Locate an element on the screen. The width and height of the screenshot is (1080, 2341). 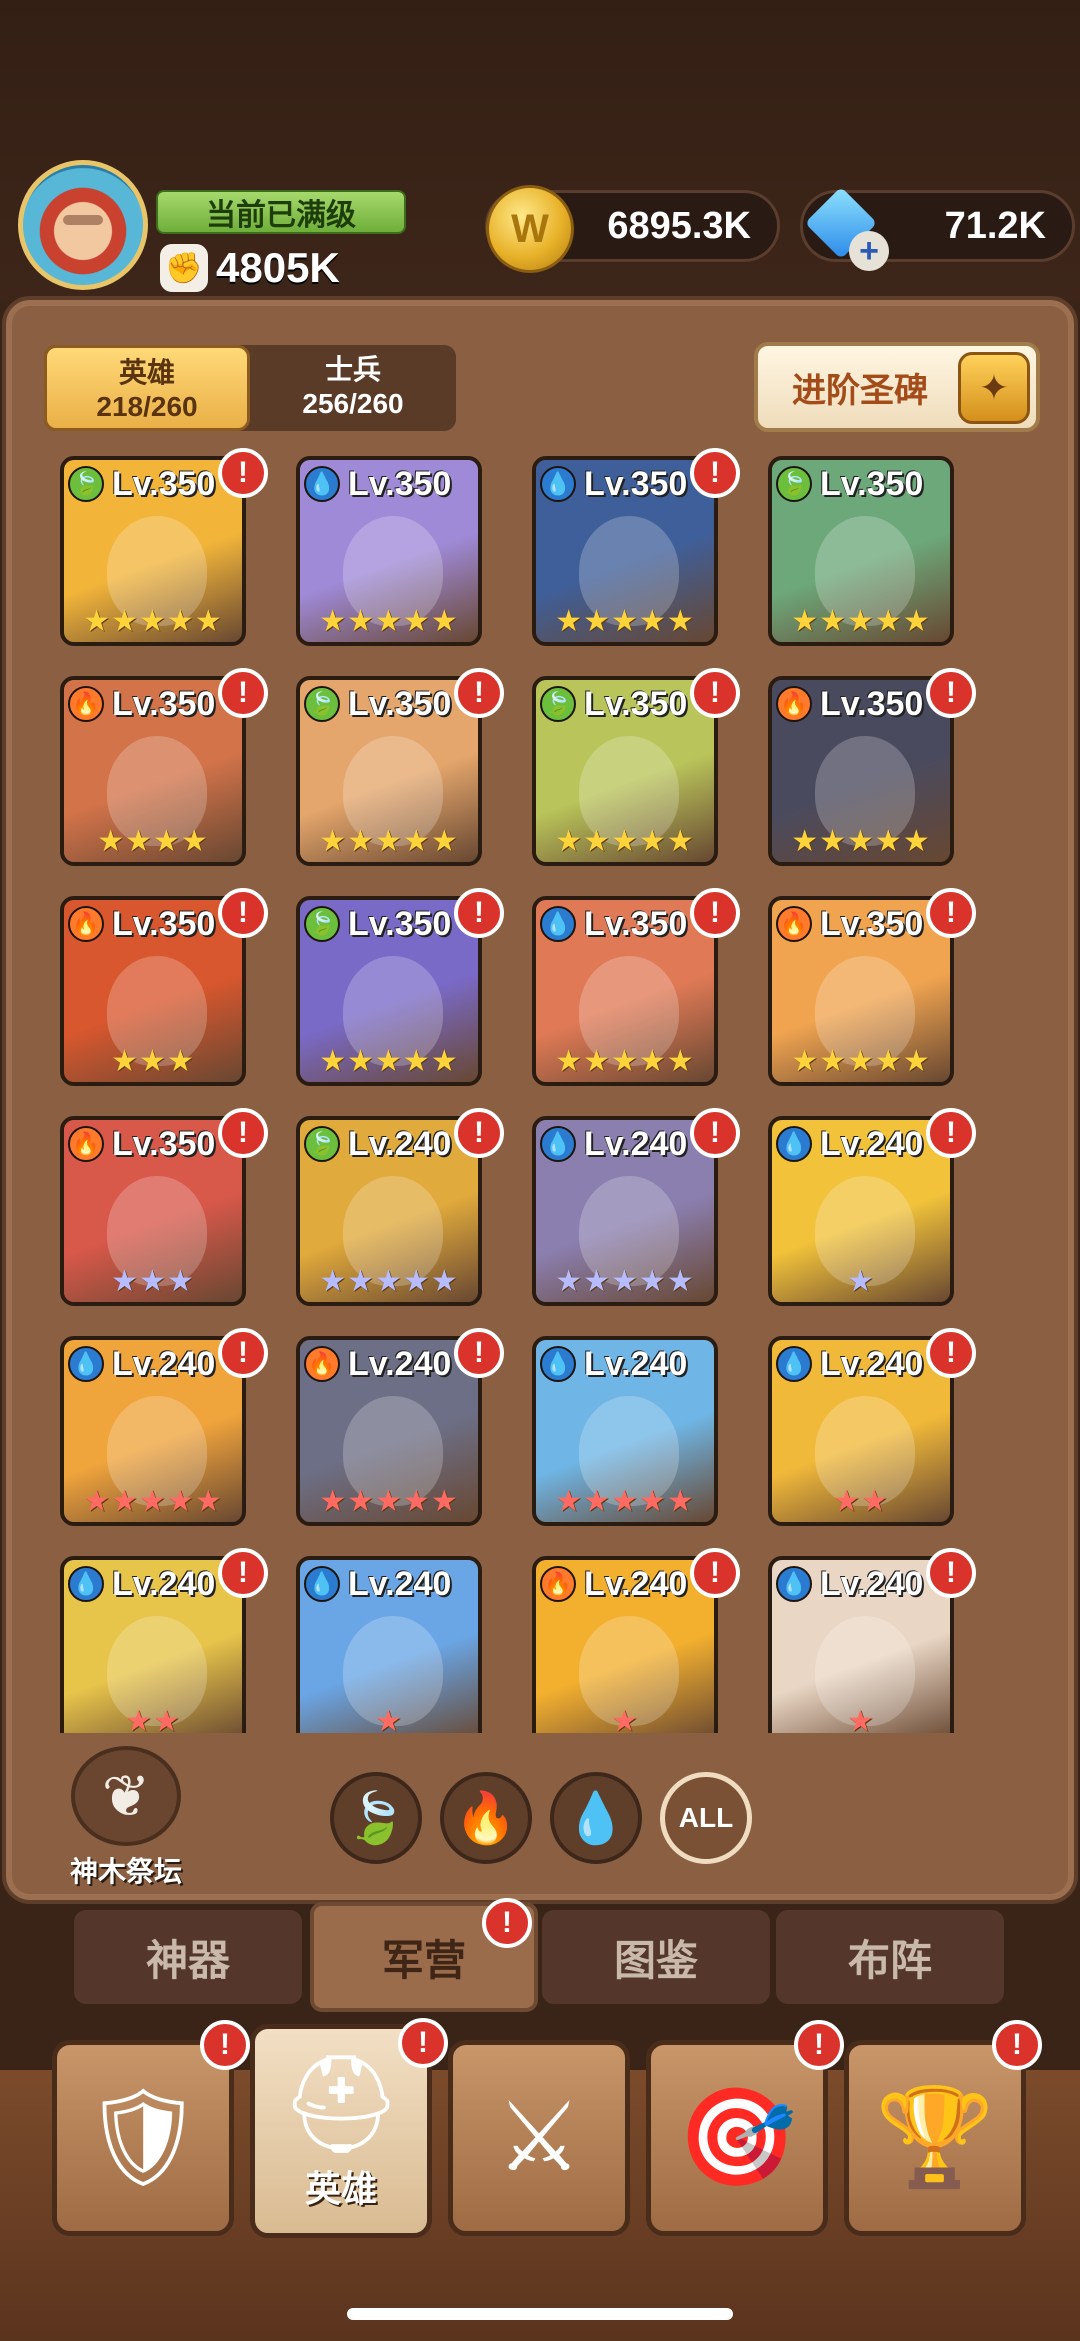
sacred-tree-altar: ❦ 神木祭坛 is located at coordinates (126, 1818).